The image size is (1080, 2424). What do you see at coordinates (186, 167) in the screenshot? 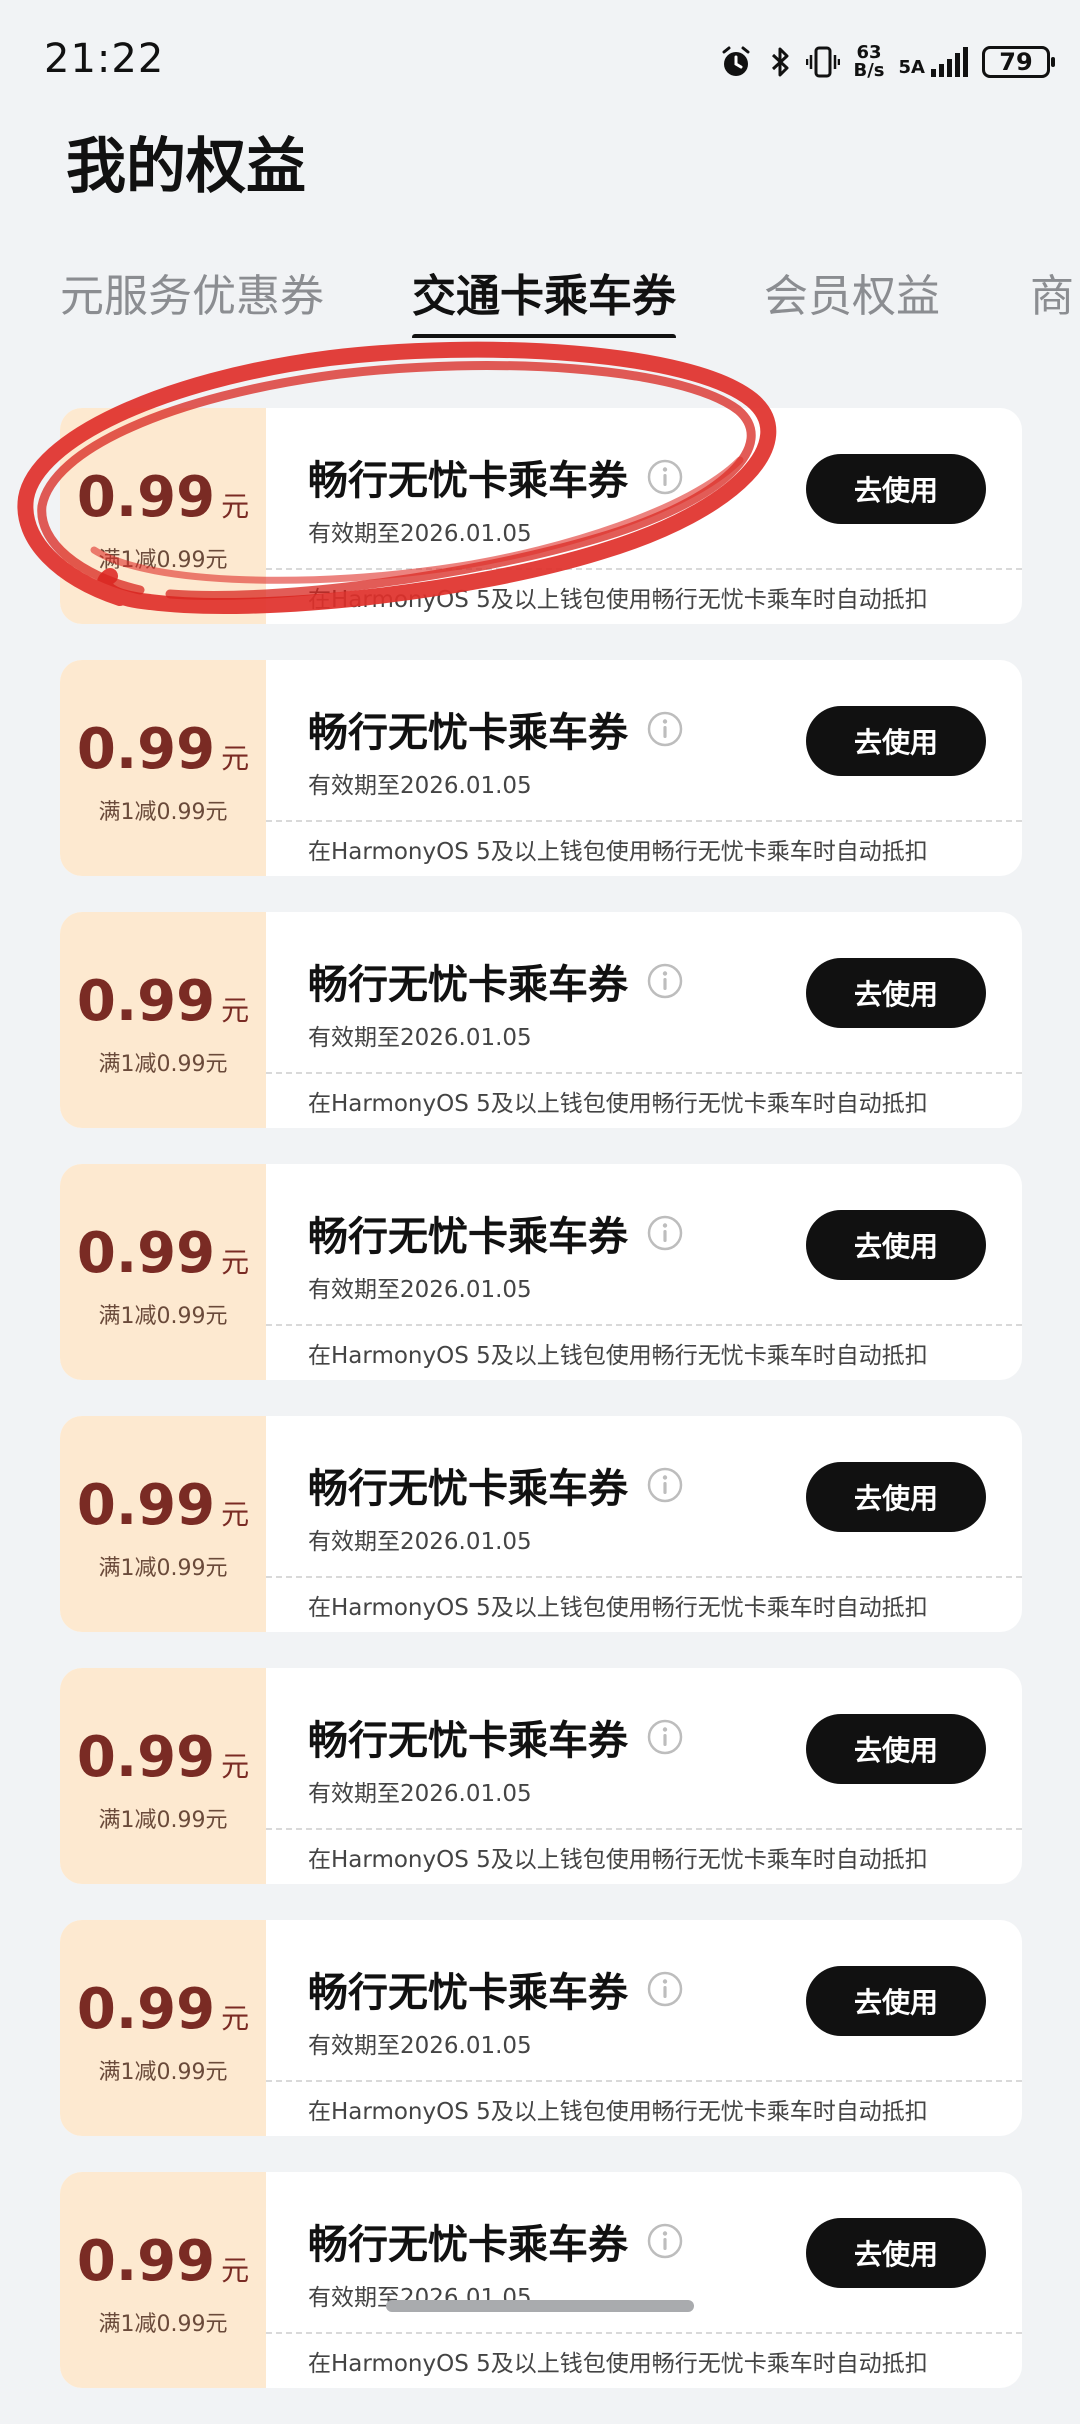
I see `page-title: 我的权益` at bounding box center [186, 167].